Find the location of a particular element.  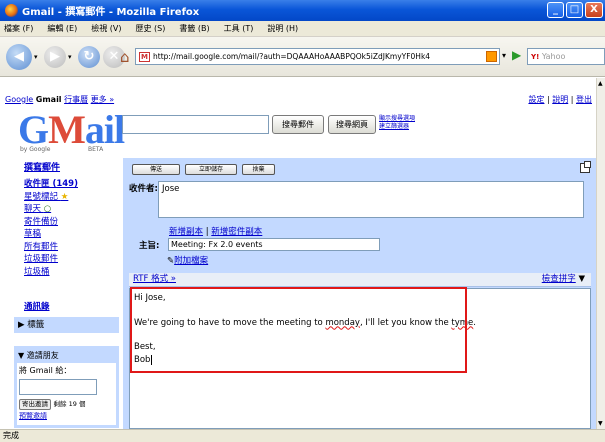

spellcheck-control: 檢查拼字 ▼ is located at coordinates (563, 279).